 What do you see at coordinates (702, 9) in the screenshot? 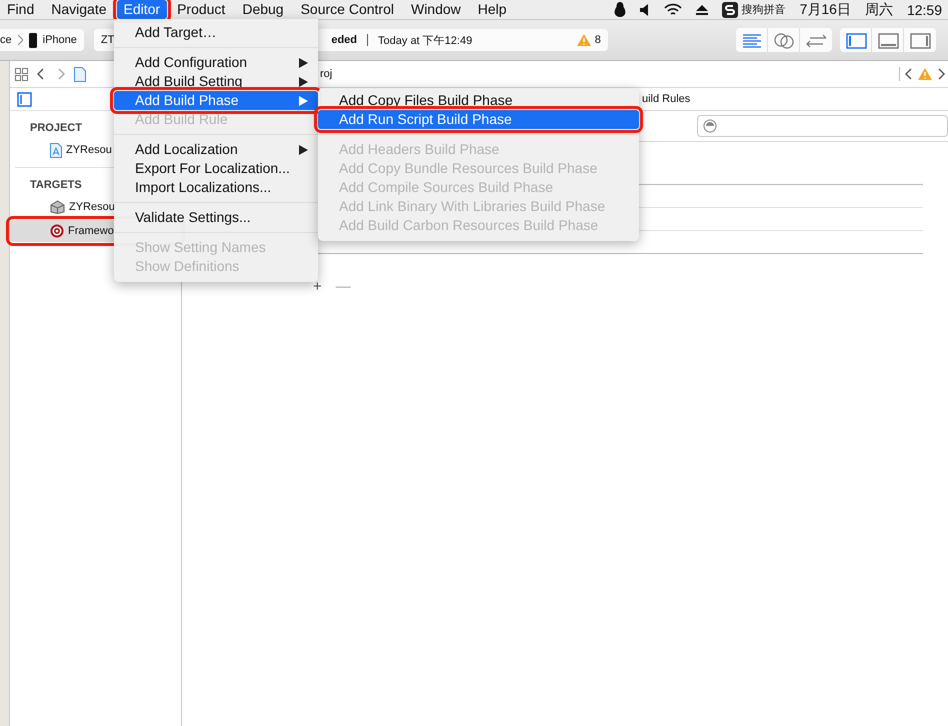
I see `eject-icon` at bounding box center [702, 9].